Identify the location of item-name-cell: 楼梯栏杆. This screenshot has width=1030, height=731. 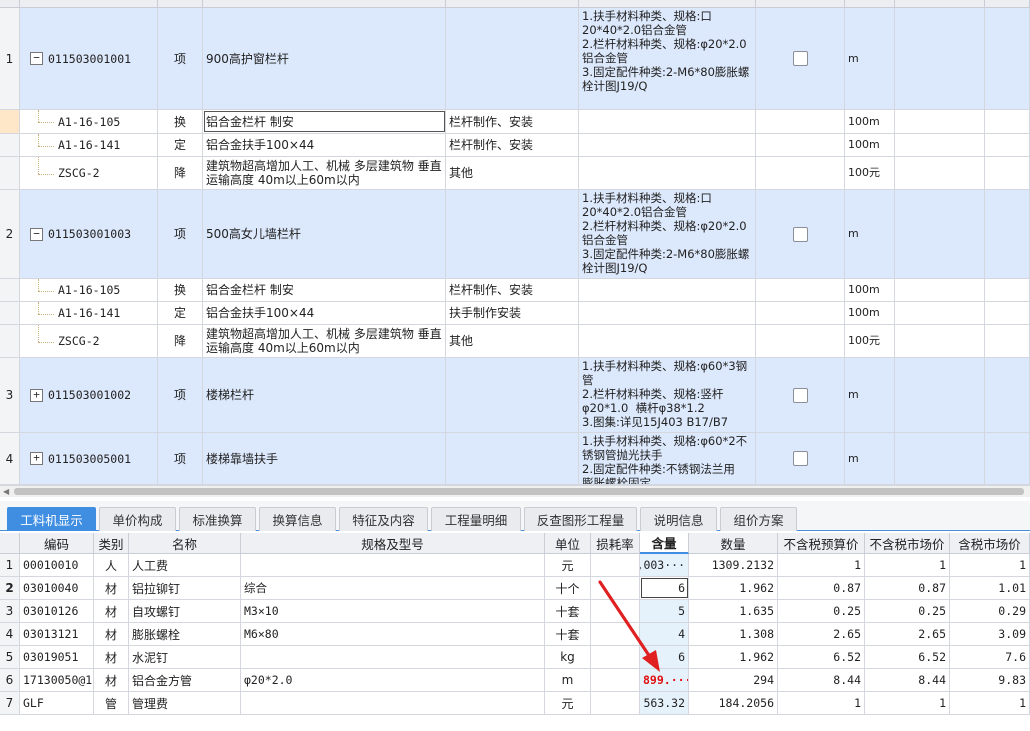
(324, 395).